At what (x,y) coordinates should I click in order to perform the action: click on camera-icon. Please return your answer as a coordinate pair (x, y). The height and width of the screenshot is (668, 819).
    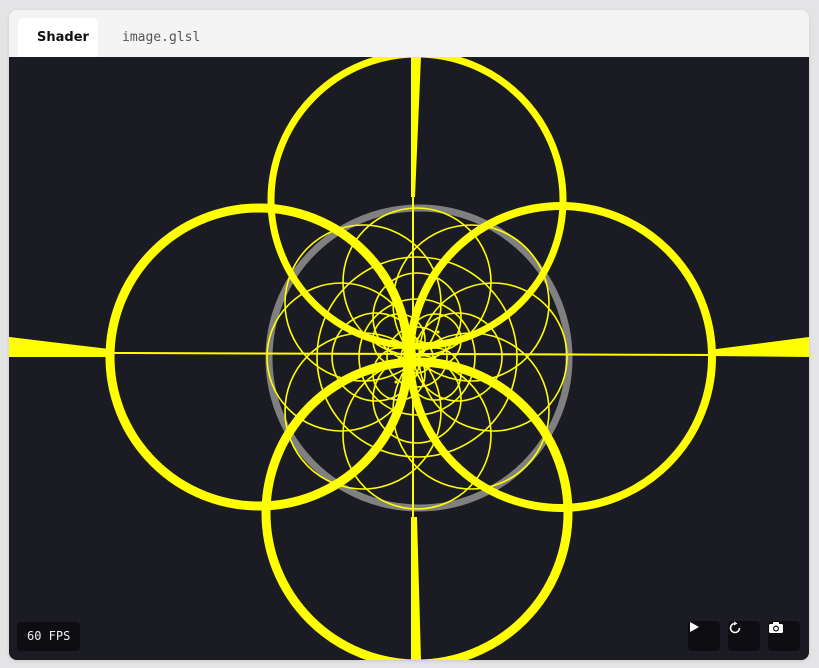
    Looking at the image, I should click on (776, 627).